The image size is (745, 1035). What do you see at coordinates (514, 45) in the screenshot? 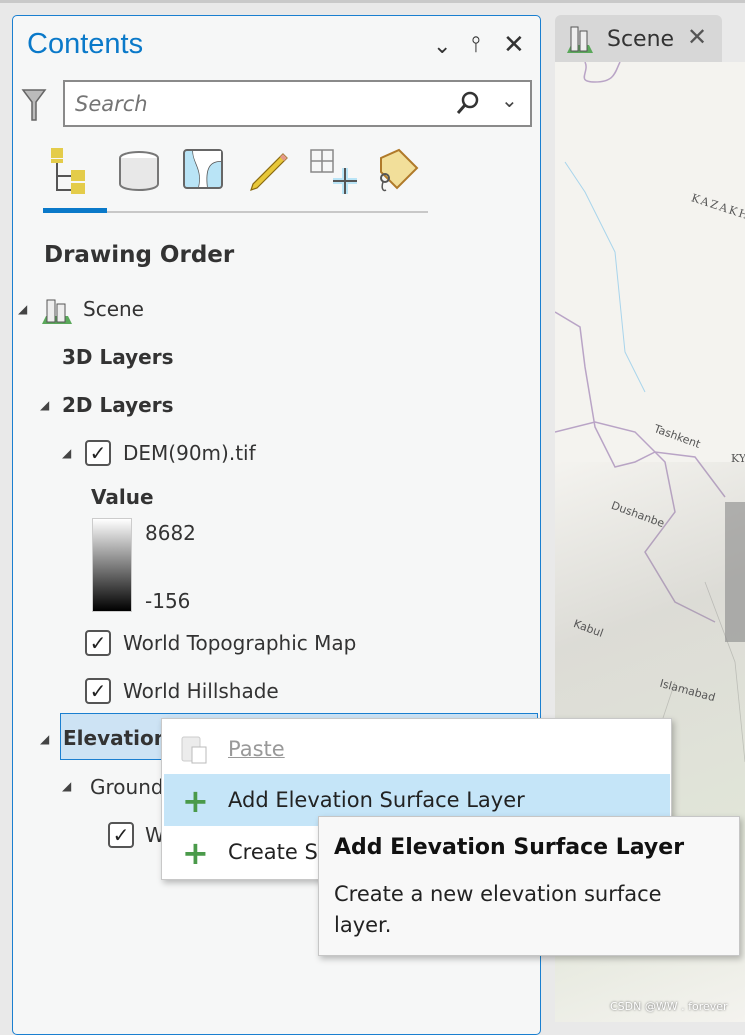
I see `close-icon: ✕` at bounding box center [514, 45].